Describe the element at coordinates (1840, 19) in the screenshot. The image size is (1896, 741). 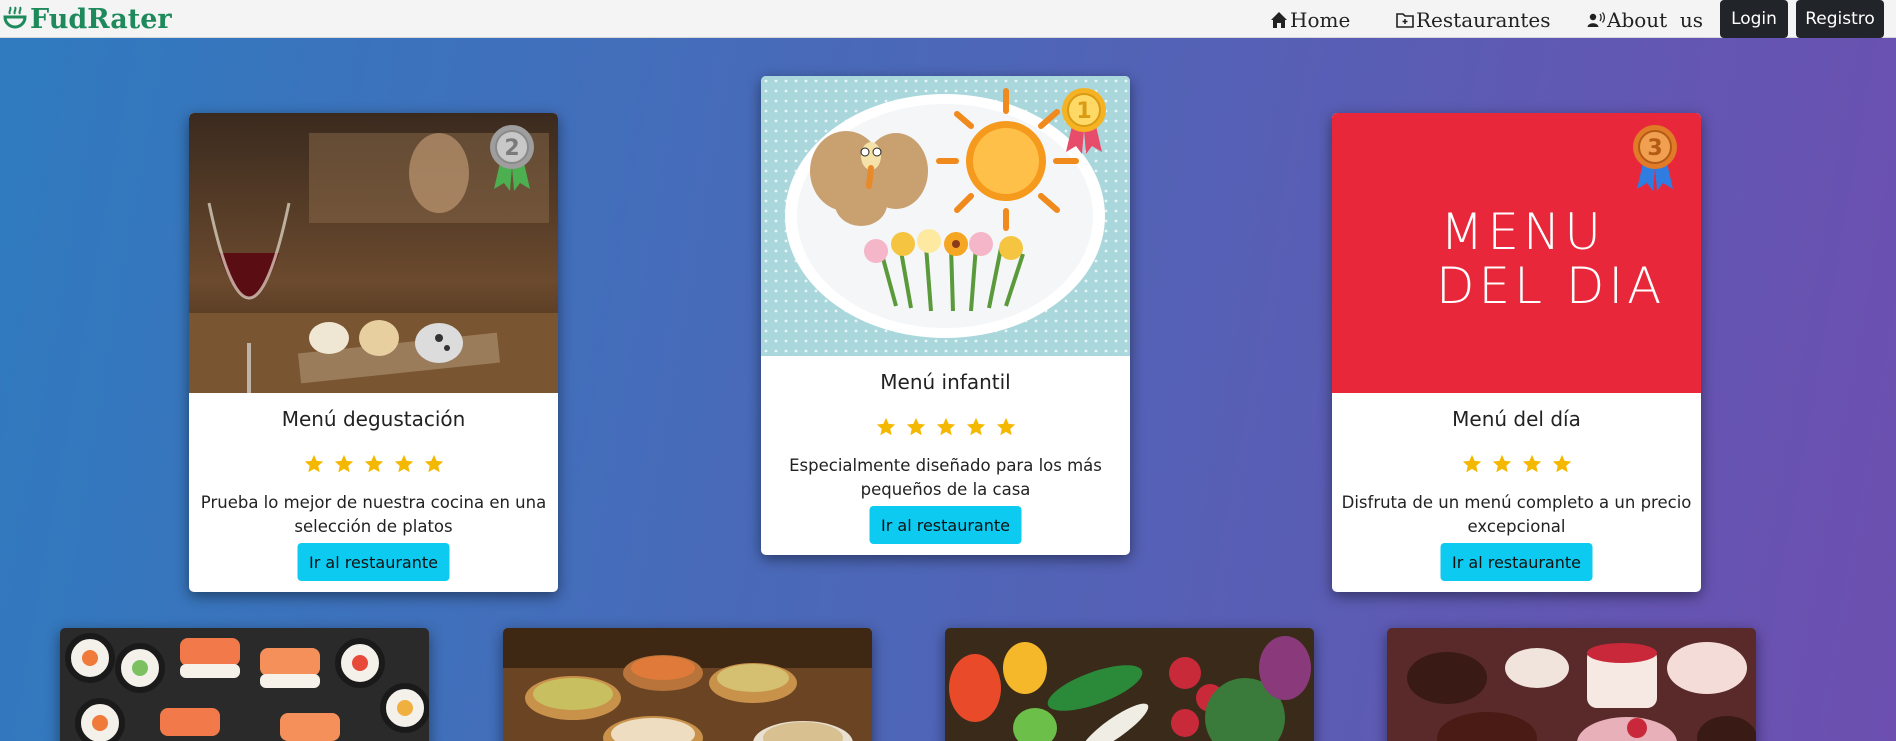
I see `registro-button: Registro` at that location.